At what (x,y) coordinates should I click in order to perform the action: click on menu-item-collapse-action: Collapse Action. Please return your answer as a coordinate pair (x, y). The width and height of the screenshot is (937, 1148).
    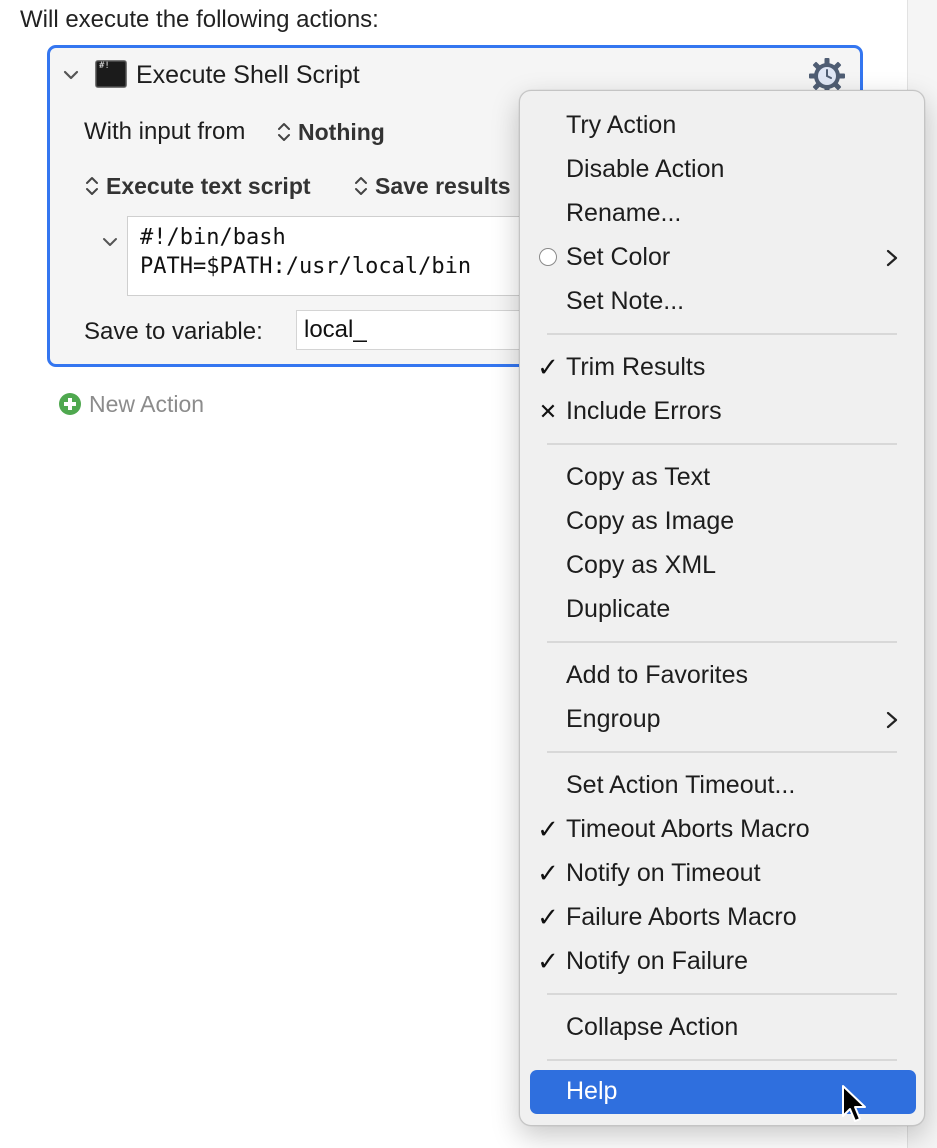
    Looking at the image, I should click on (722, 1028).